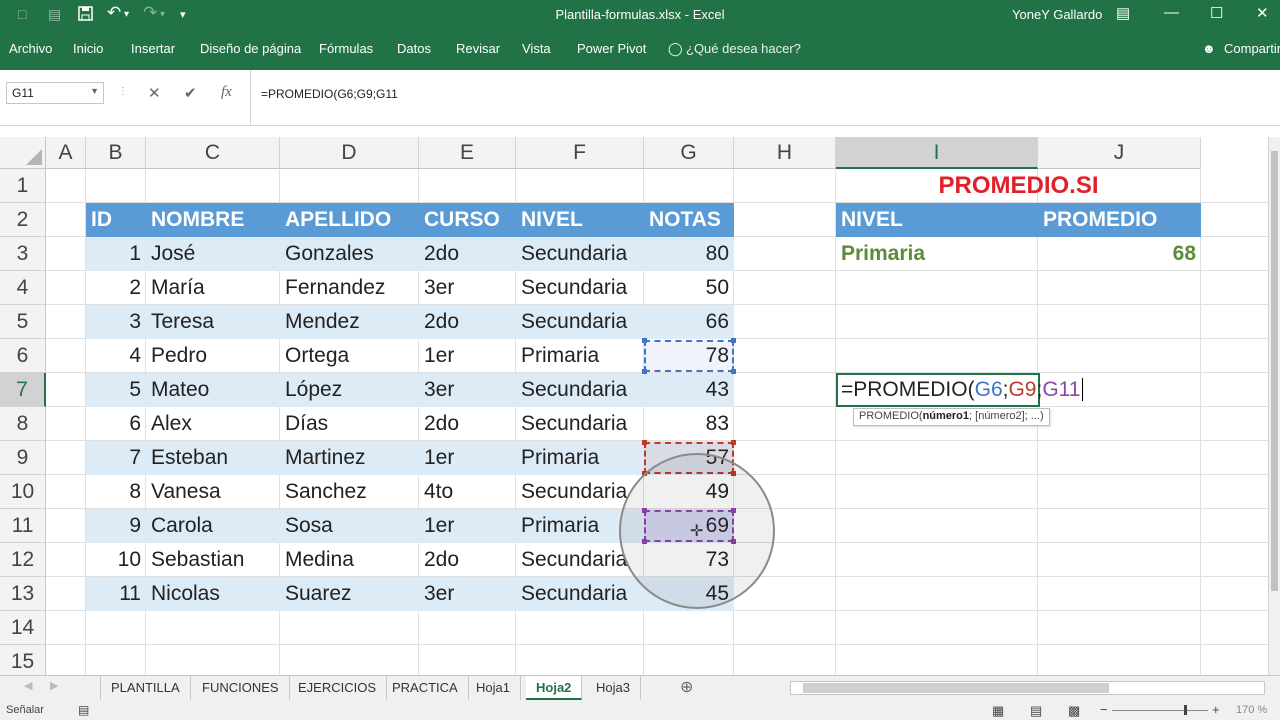 Image resolution: width=1280 pixels, height=720 pixels. What do you see at coordinates (1274, 371) in the screenshot?
I see `vertical-scroll-thumb` at bounding box center [1274, 371].